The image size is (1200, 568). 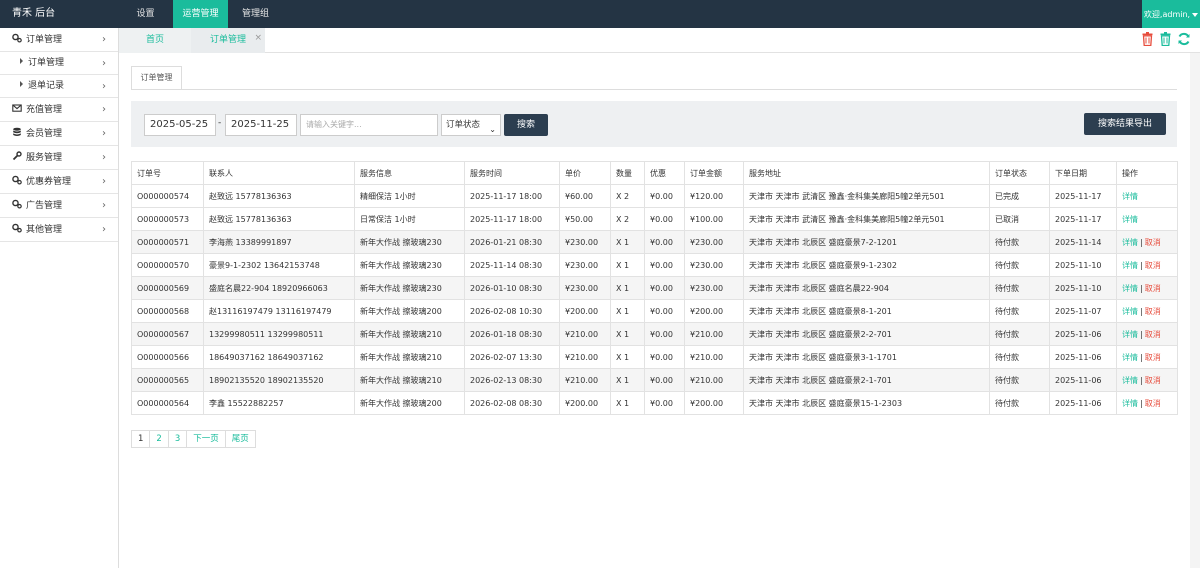 What do you see at coordinates (279, 219) in the screenshot?
I see `cell-contact: 赵致远 15778136363` at bounding box center [279, 219].